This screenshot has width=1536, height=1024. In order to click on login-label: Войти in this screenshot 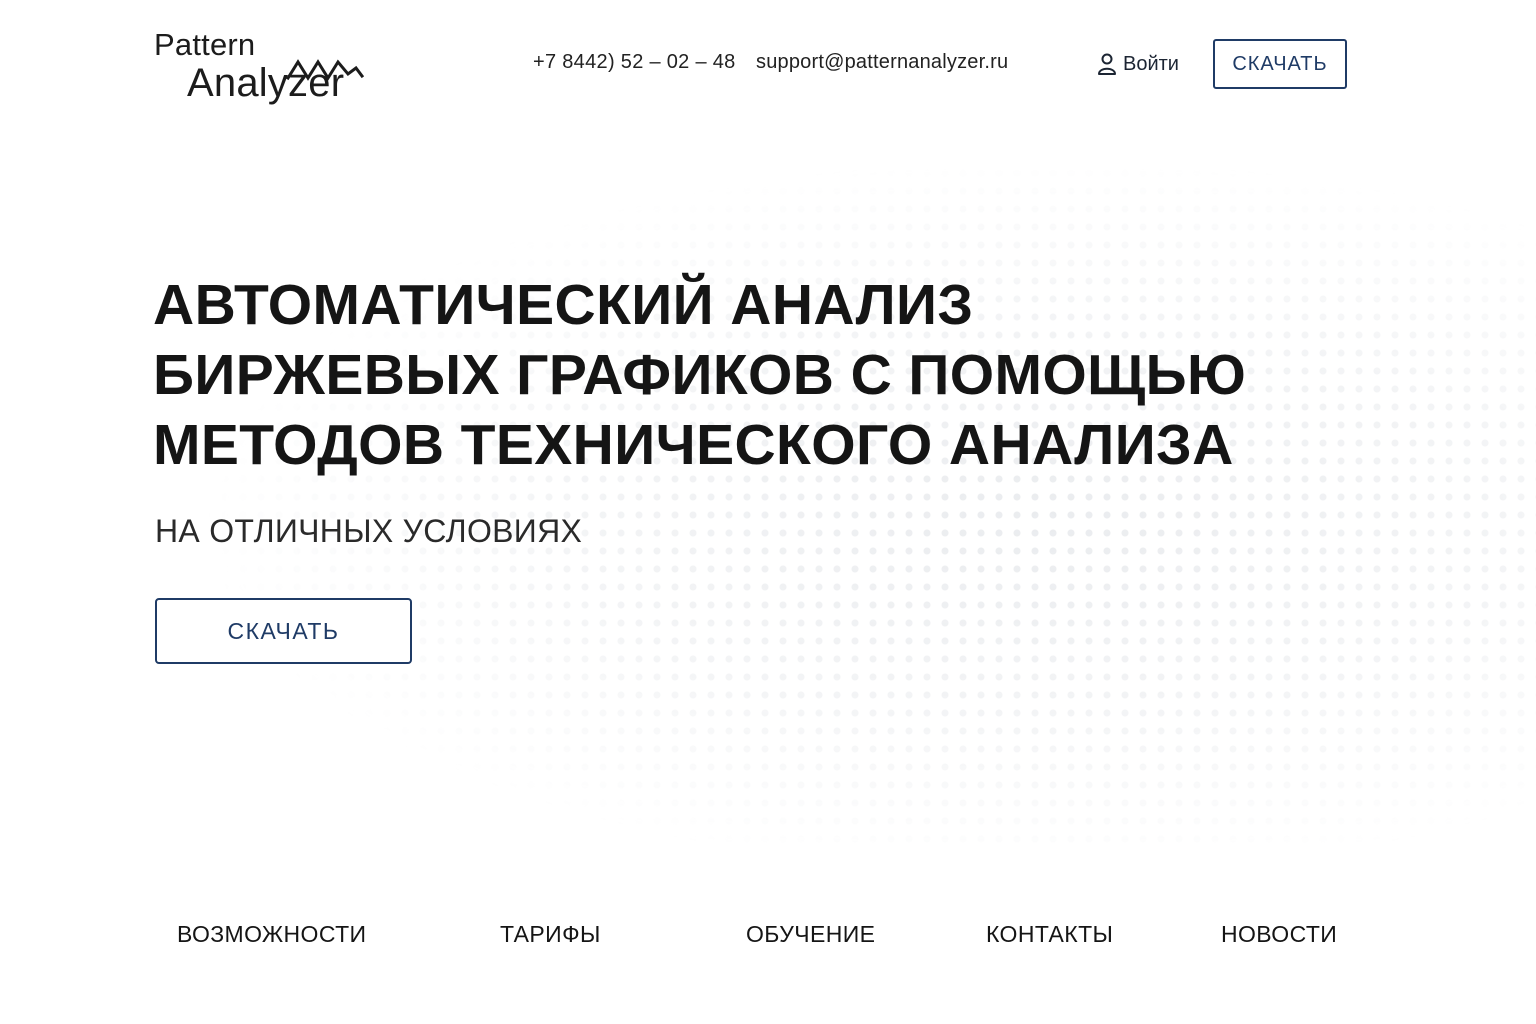, I will do `click(1151, 64)`.